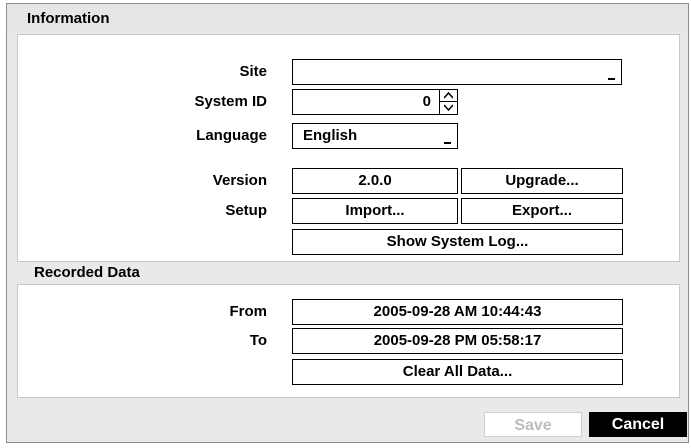 The image size is (691, 448). Describe the element at coordinates (253, 71) in the screenshot. I see `site-label: Site` at that location.